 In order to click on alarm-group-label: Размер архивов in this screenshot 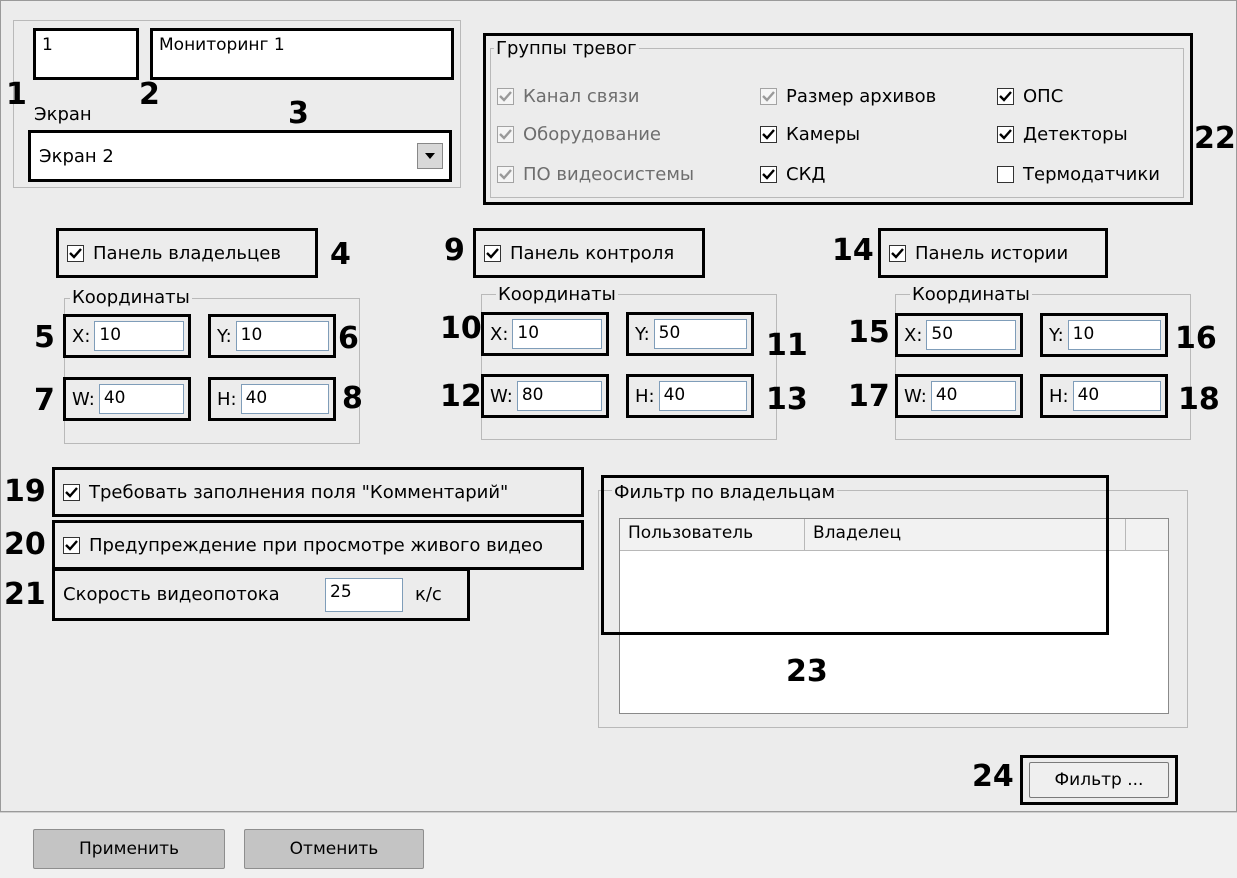, I will do `click(861, 96)`.